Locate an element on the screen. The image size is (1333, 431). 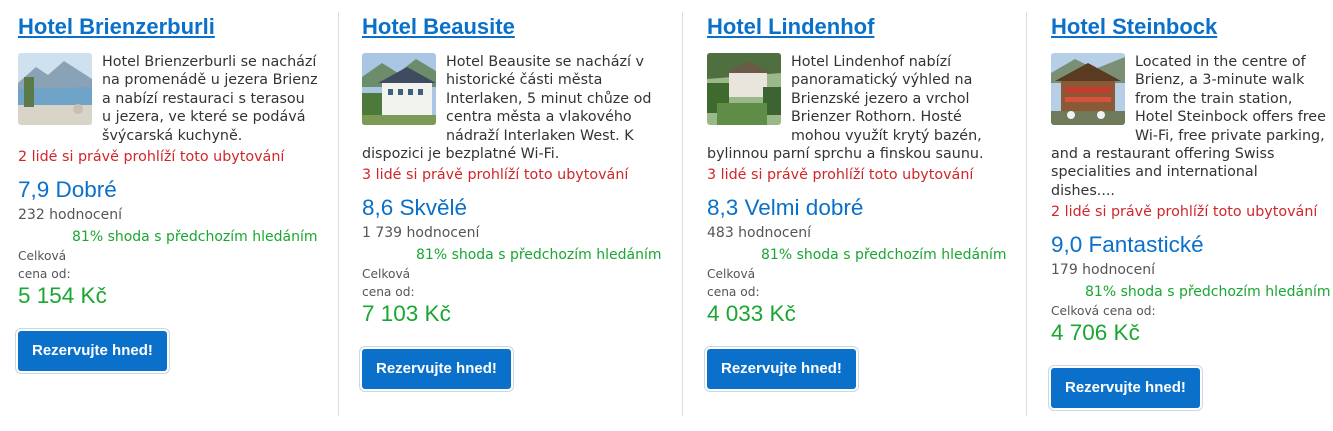
review-count: 179 hodnocení is located at coordinates (1103, 270).